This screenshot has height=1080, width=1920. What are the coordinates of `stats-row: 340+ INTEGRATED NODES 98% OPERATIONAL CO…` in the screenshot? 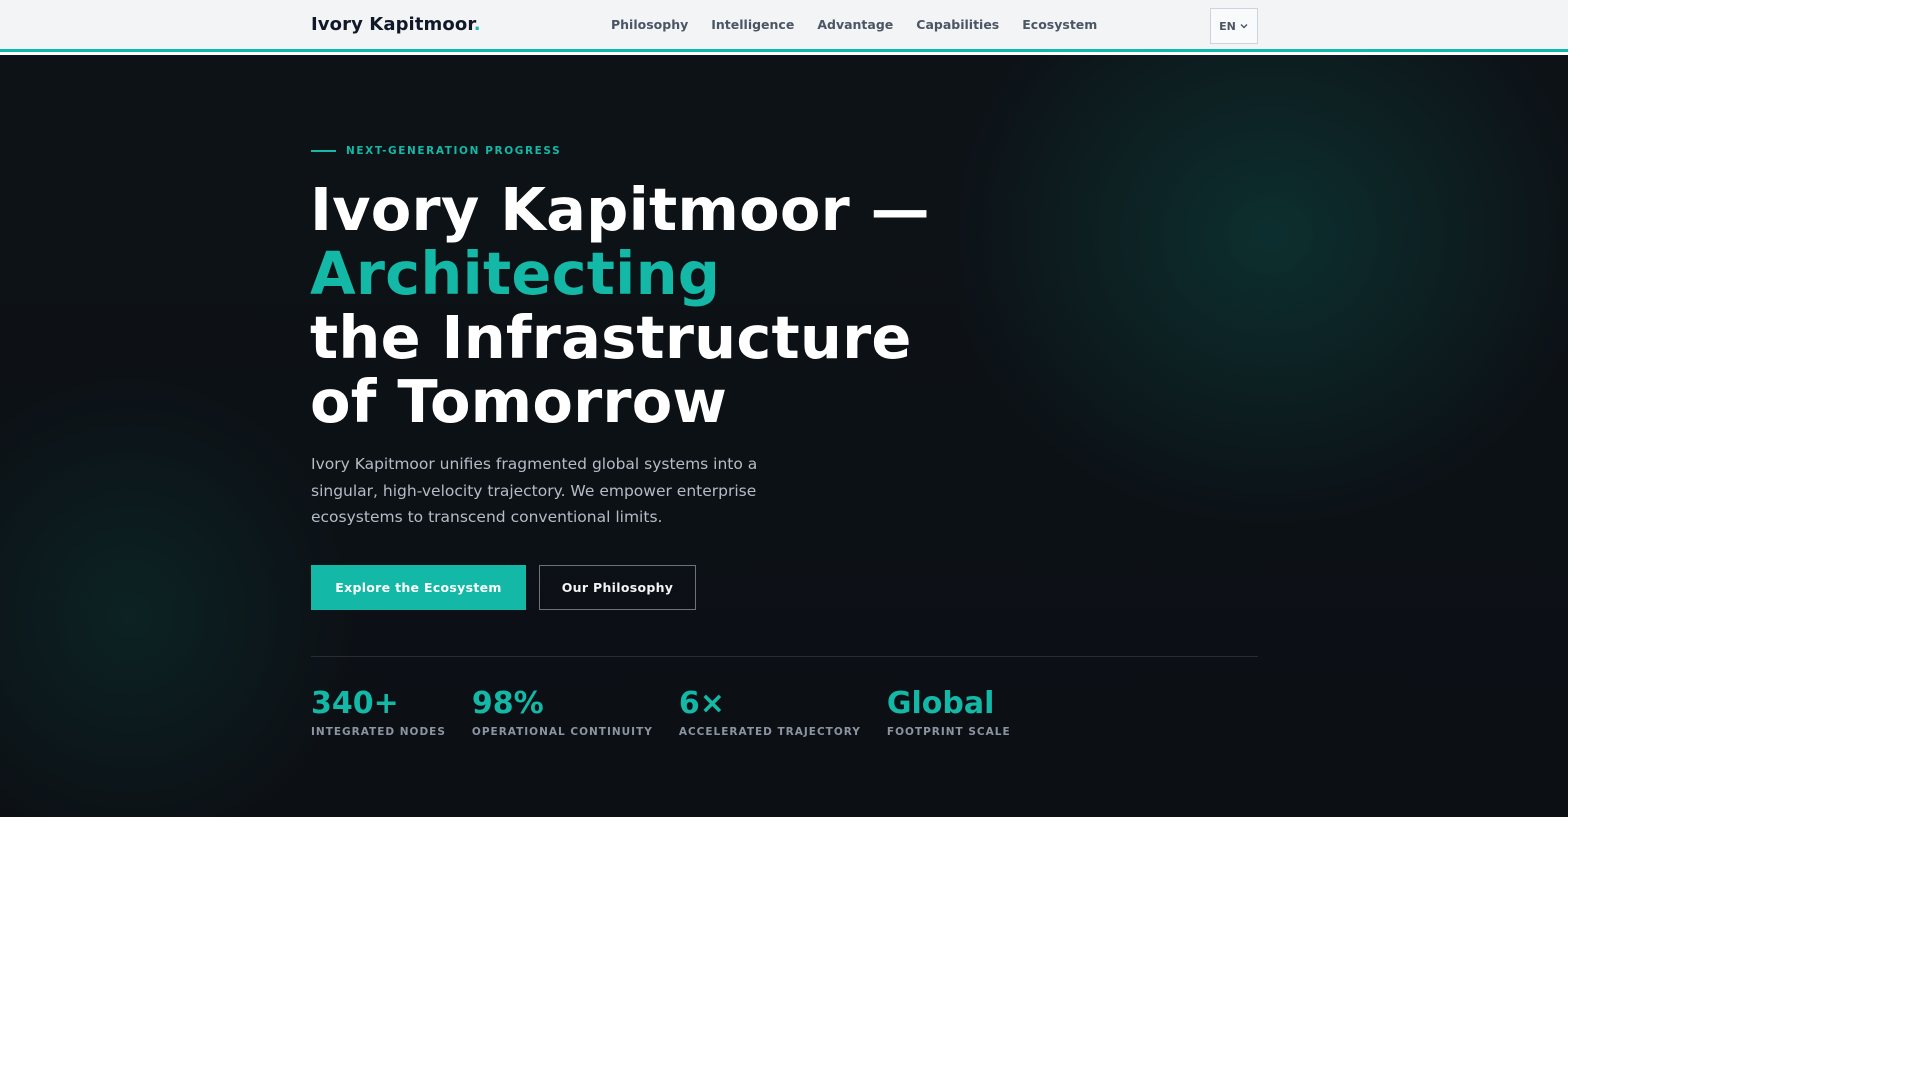 It's located at (661, 711).